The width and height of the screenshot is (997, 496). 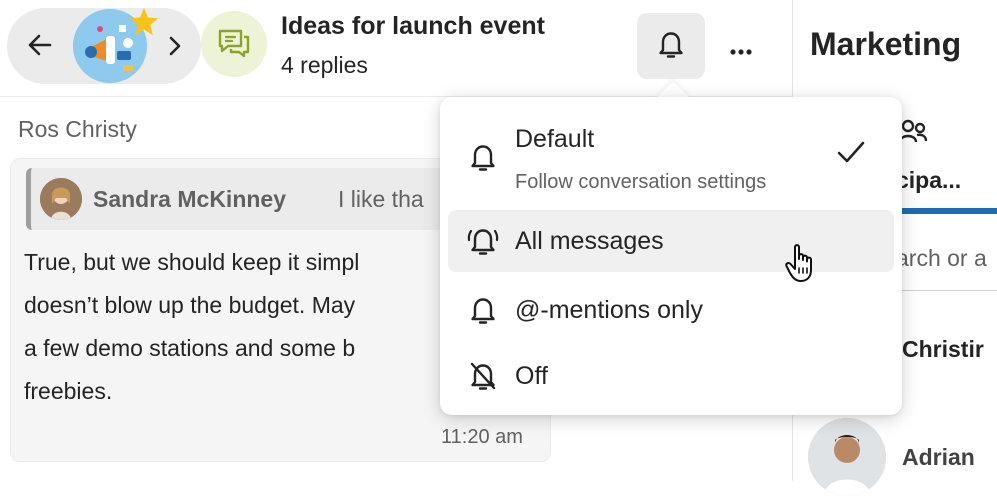 What do you see at coordinates (144, 22) in the screenshot?
I see `favorite-star-icon` at bounding box center [144, 22].